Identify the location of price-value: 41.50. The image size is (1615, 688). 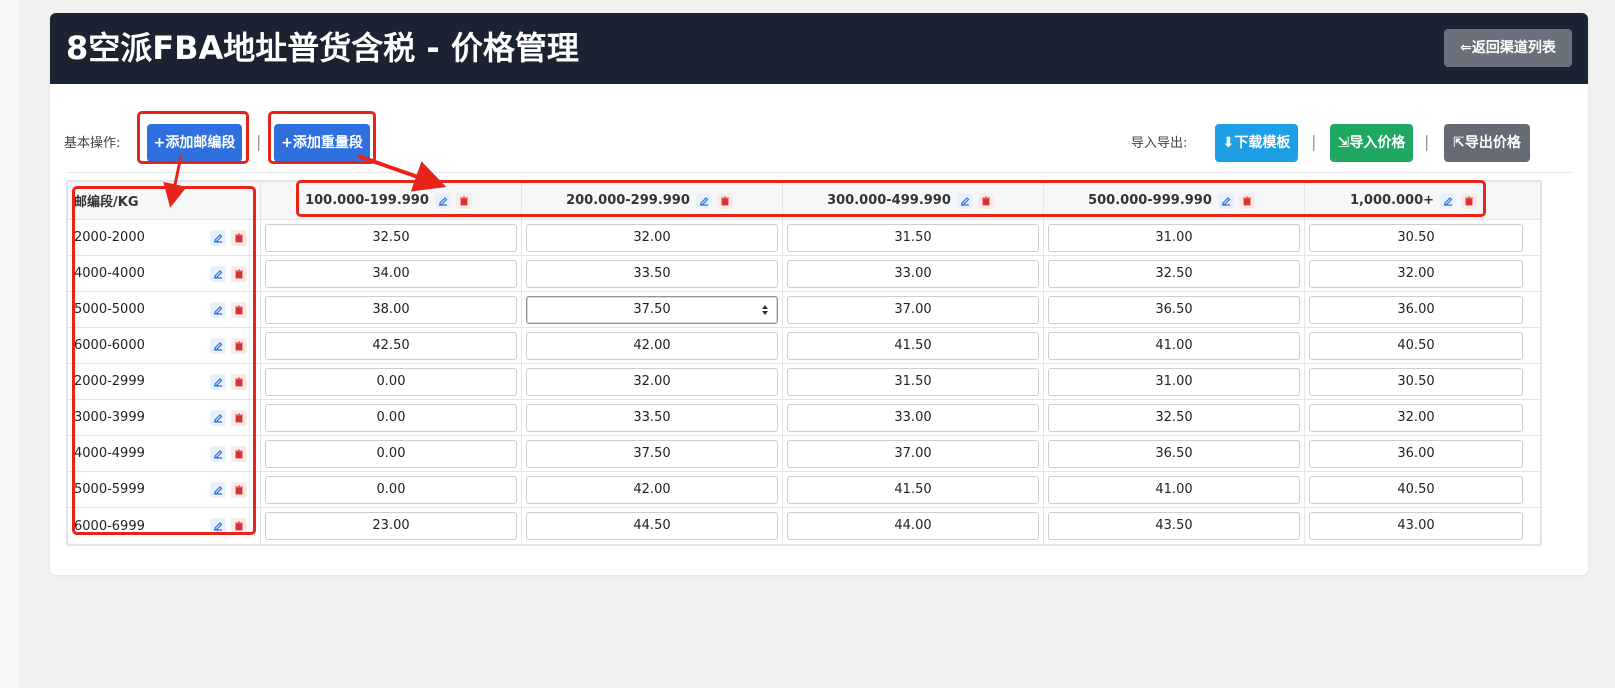
(913, 345).